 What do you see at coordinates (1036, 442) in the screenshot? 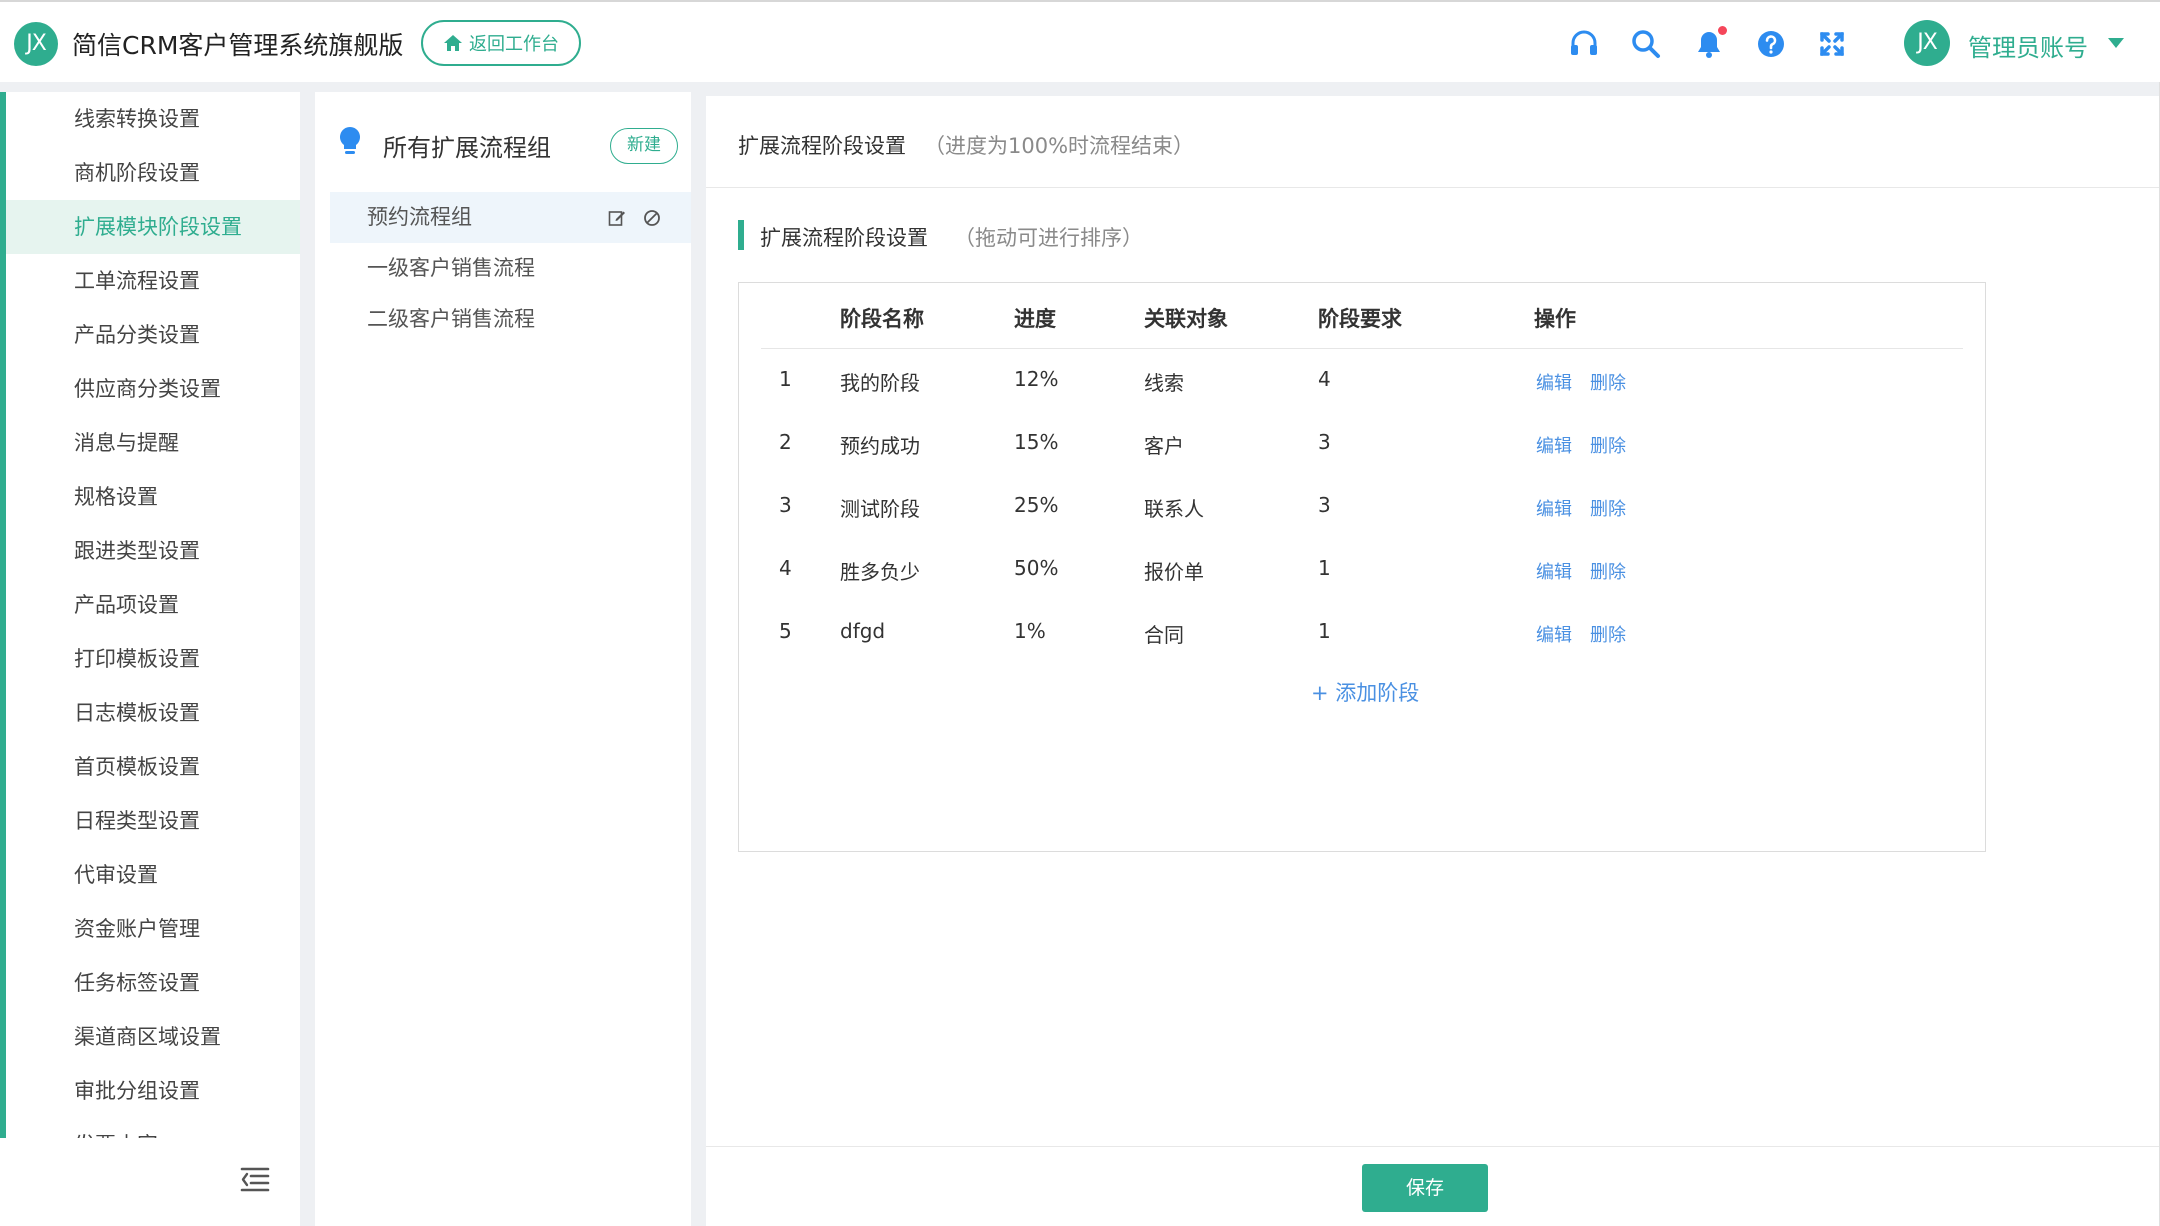
I see `stage-progress: 15%` at bounding box center [1036, 442].